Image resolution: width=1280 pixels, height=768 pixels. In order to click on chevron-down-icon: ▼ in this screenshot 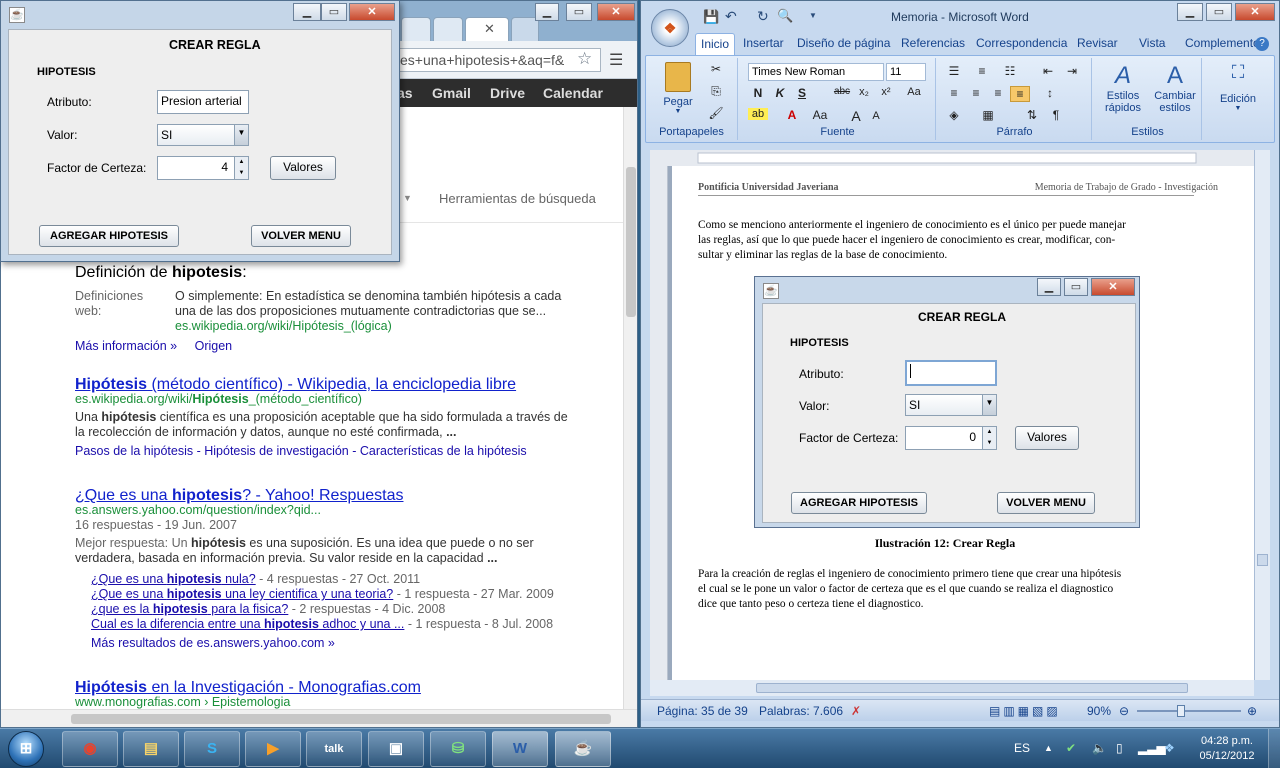, I will do `click(241, 135)`.